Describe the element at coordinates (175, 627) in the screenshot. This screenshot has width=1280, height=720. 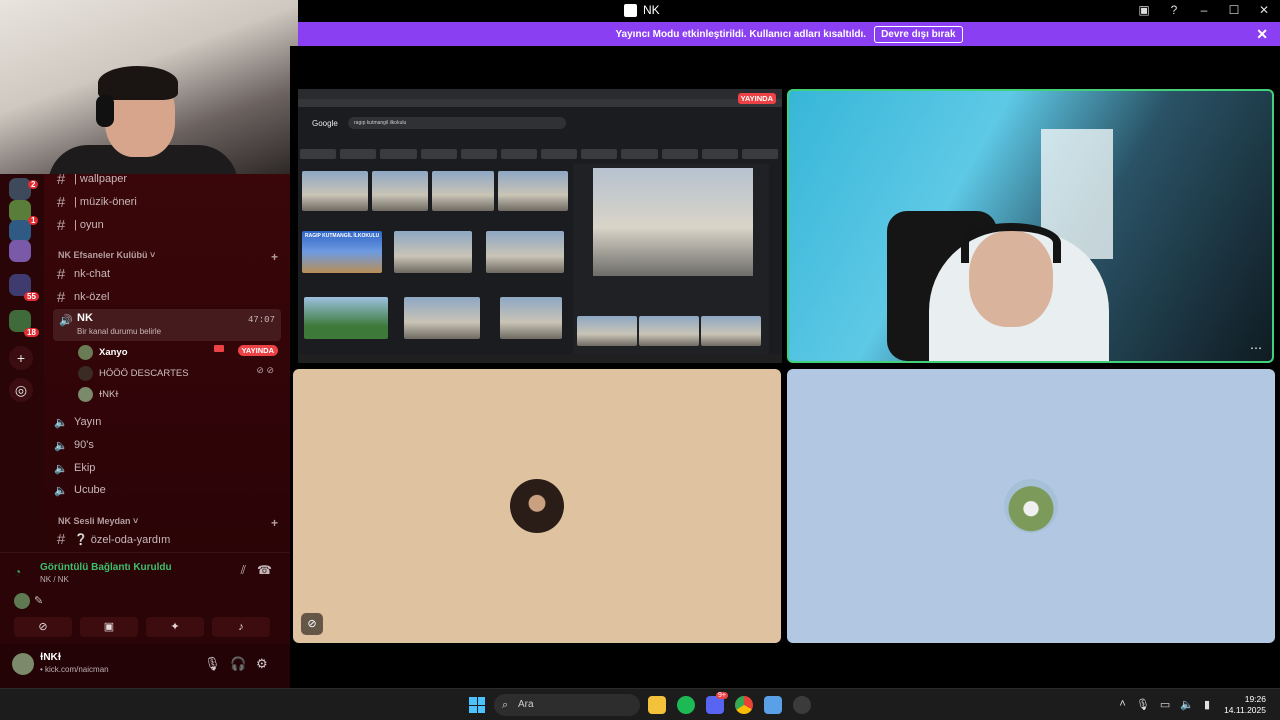
I see `activities-button: ✦` at that location.